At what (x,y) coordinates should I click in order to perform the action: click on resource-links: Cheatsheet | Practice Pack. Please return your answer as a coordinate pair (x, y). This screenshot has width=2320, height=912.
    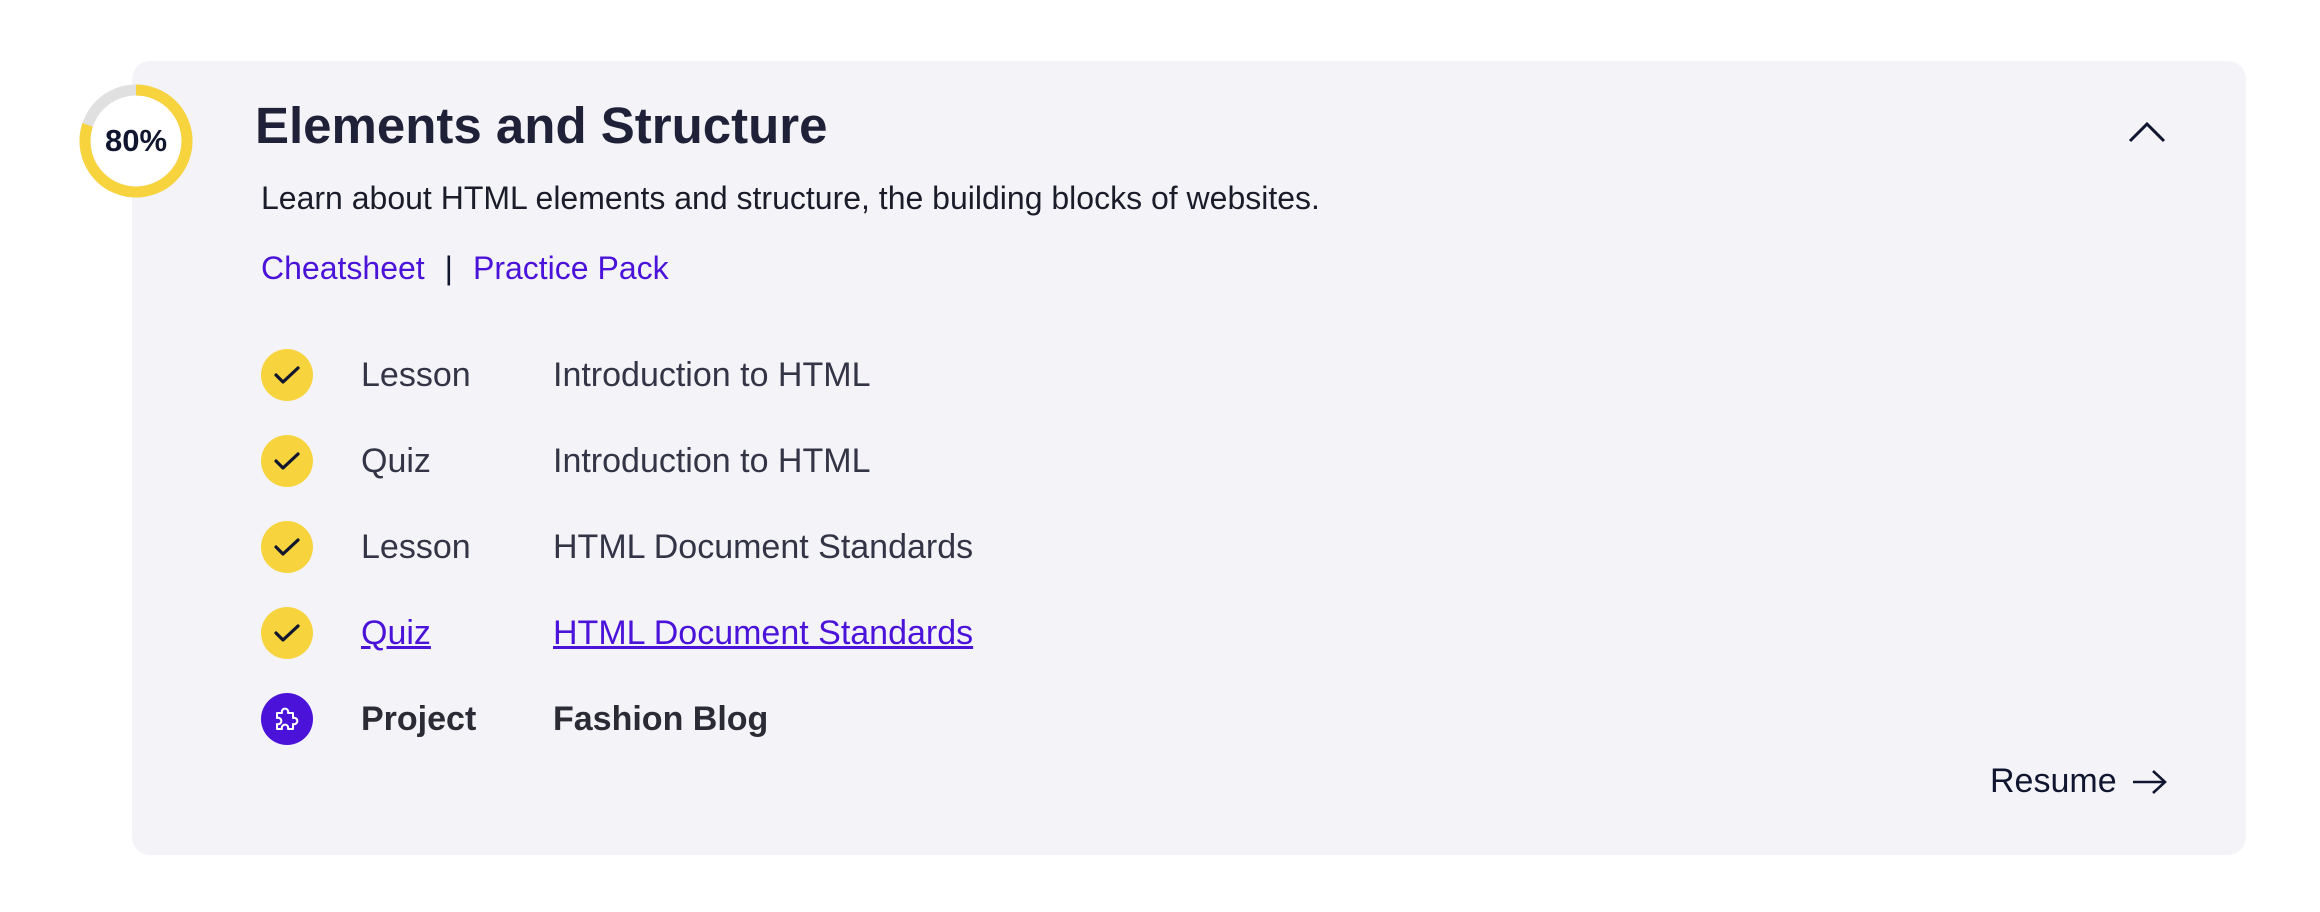
    Looking at the image, I should click on (465, 268).